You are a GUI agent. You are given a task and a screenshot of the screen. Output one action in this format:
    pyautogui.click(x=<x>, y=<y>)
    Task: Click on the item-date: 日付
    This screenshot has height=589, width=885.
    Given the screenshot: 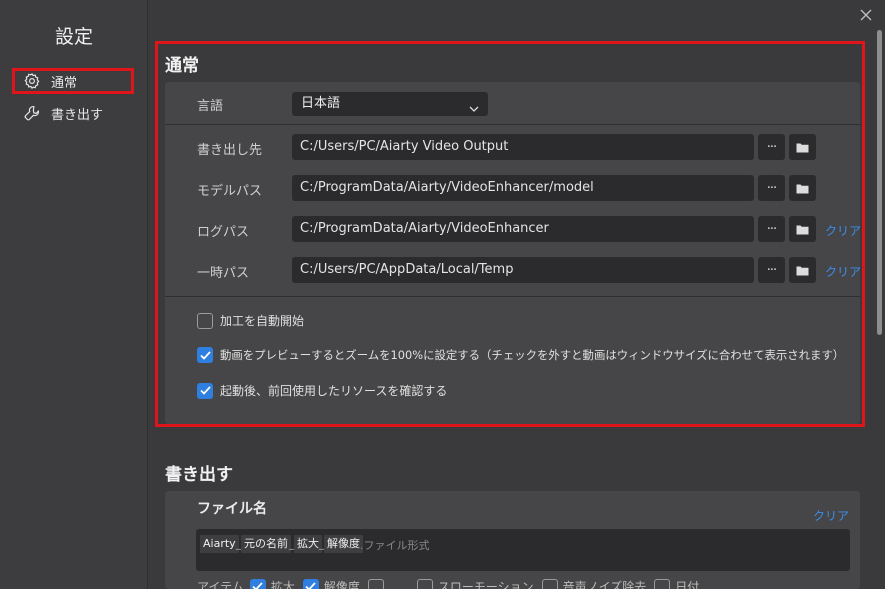 What is the action you would take?
    pyautogui.click(x=676, y=583)
    